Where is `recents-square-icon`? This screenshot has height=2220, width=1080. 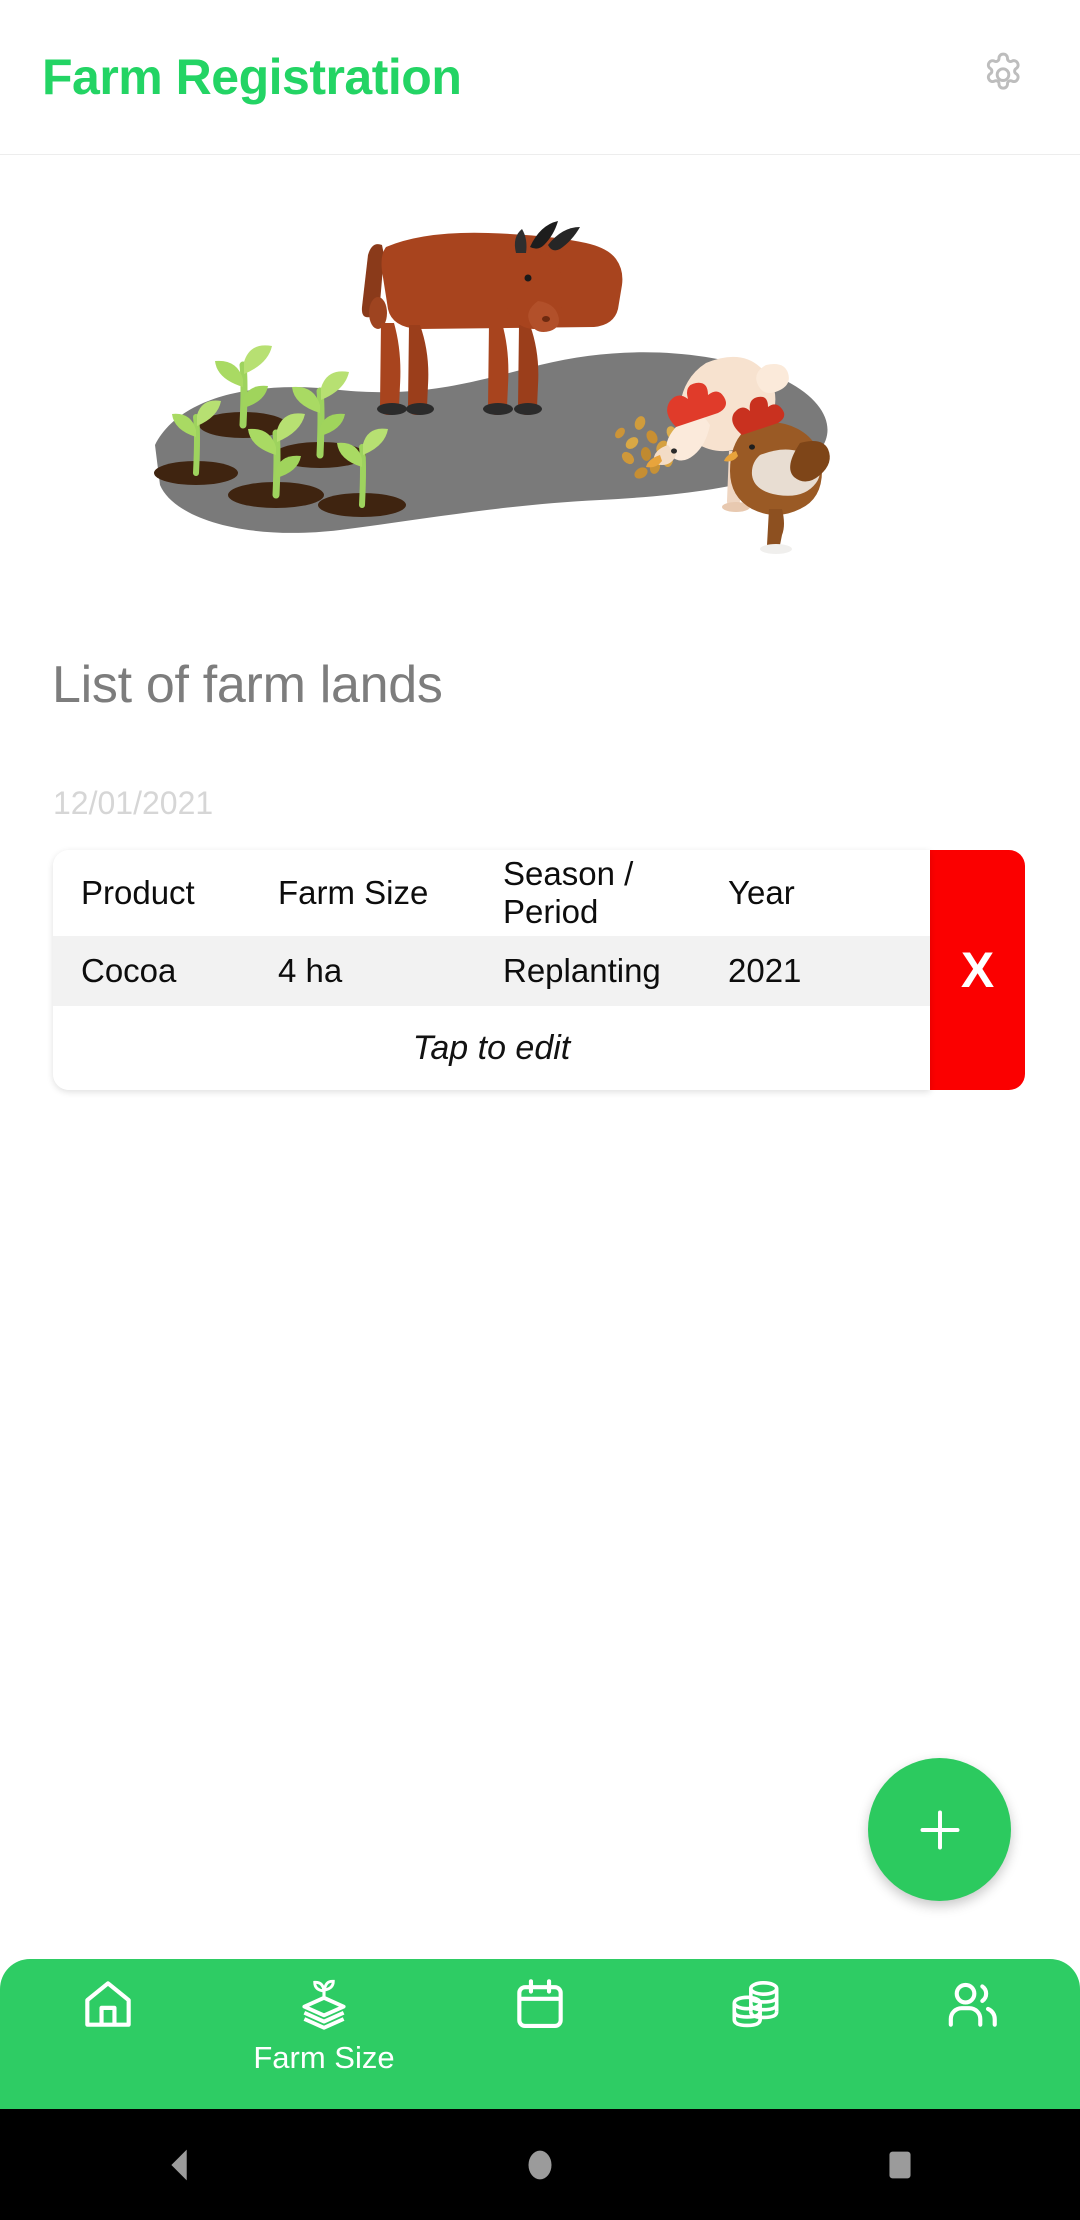
recents-square-icon is located at coordinates (900, 2164).